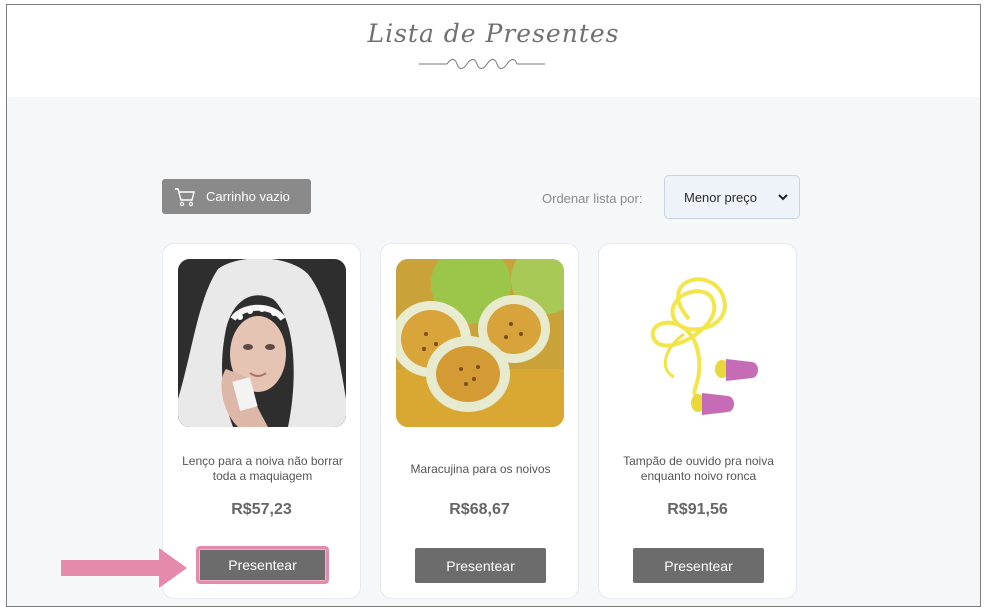 Image resolution: width=987 pixels, height=612 pixels. I want to click on ornament-swirl-icon, so click(482, 64).